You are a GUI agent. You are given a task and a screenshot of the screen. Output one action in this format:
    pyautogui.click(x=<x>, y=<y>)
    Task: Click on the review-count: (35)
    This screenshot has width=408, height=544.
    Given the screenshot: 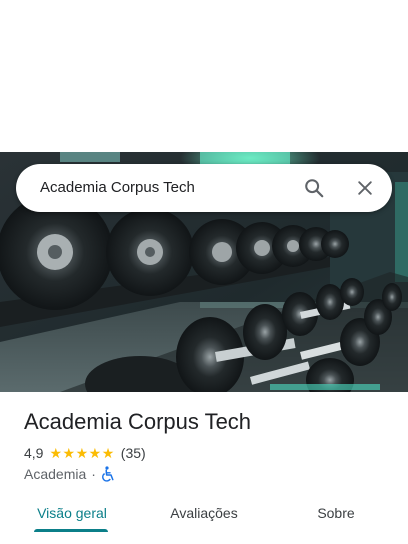 What is the action you would take?
    pyautogui.click(x=133, y=453)
    